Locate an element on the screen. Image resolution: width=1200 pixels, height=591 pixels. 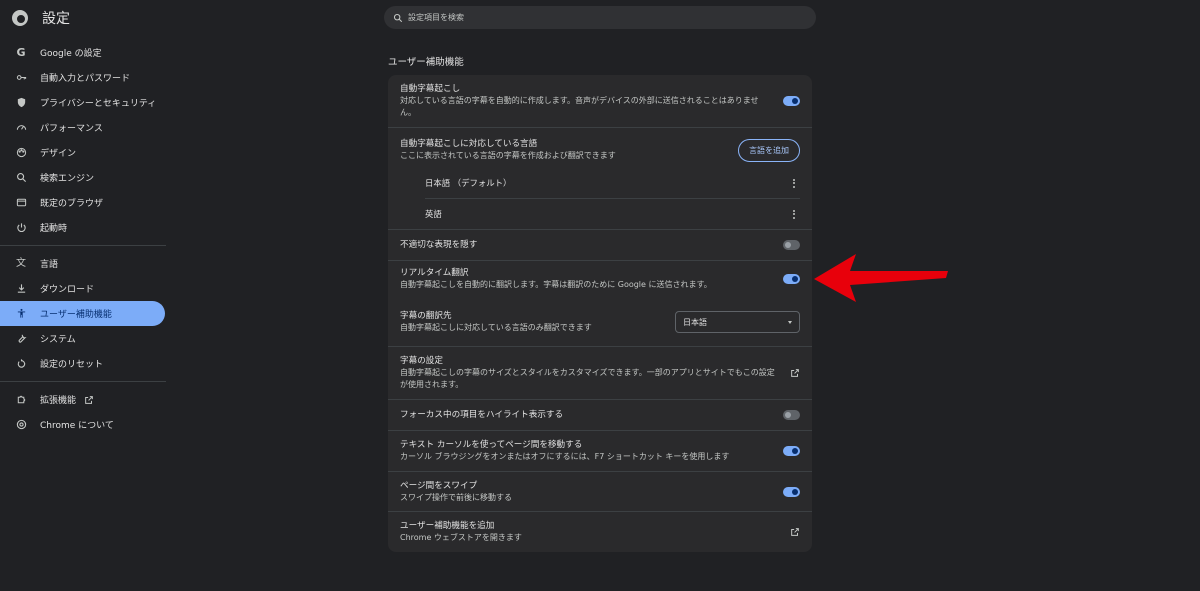
sidebar-item-about-chrome: Chrome について is located at coordinates (82, 424).